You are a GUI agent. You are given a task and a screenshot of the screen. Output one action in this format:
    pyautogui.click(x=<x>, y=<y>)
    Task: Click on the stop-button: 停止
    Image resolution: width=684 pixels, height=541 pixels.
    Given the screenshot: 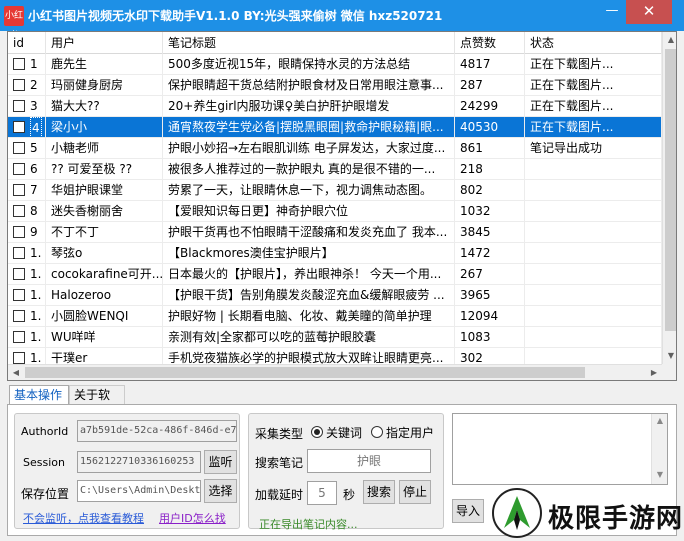 What is the action you would take?
    pyautogui.click(x=415, y=492)
    